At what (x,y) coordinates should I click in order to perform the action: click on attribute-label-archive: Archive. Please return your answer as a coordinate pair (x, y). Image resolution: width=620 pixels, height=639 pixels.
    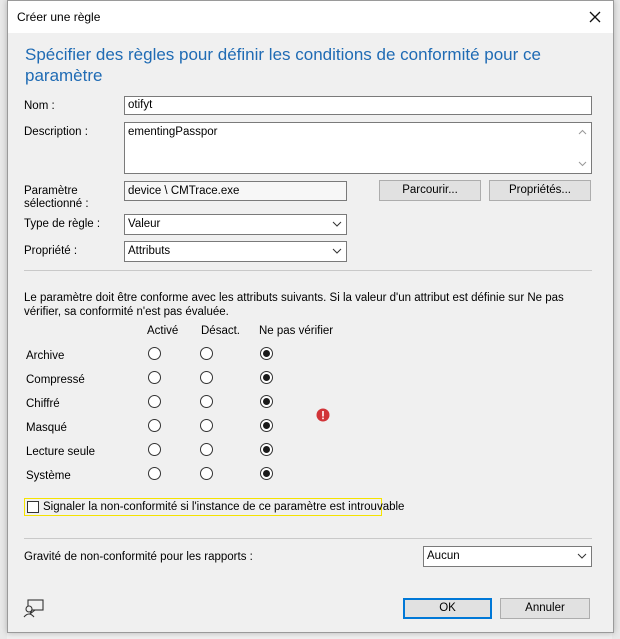
    Looking at the image, I should click on (45, 356).